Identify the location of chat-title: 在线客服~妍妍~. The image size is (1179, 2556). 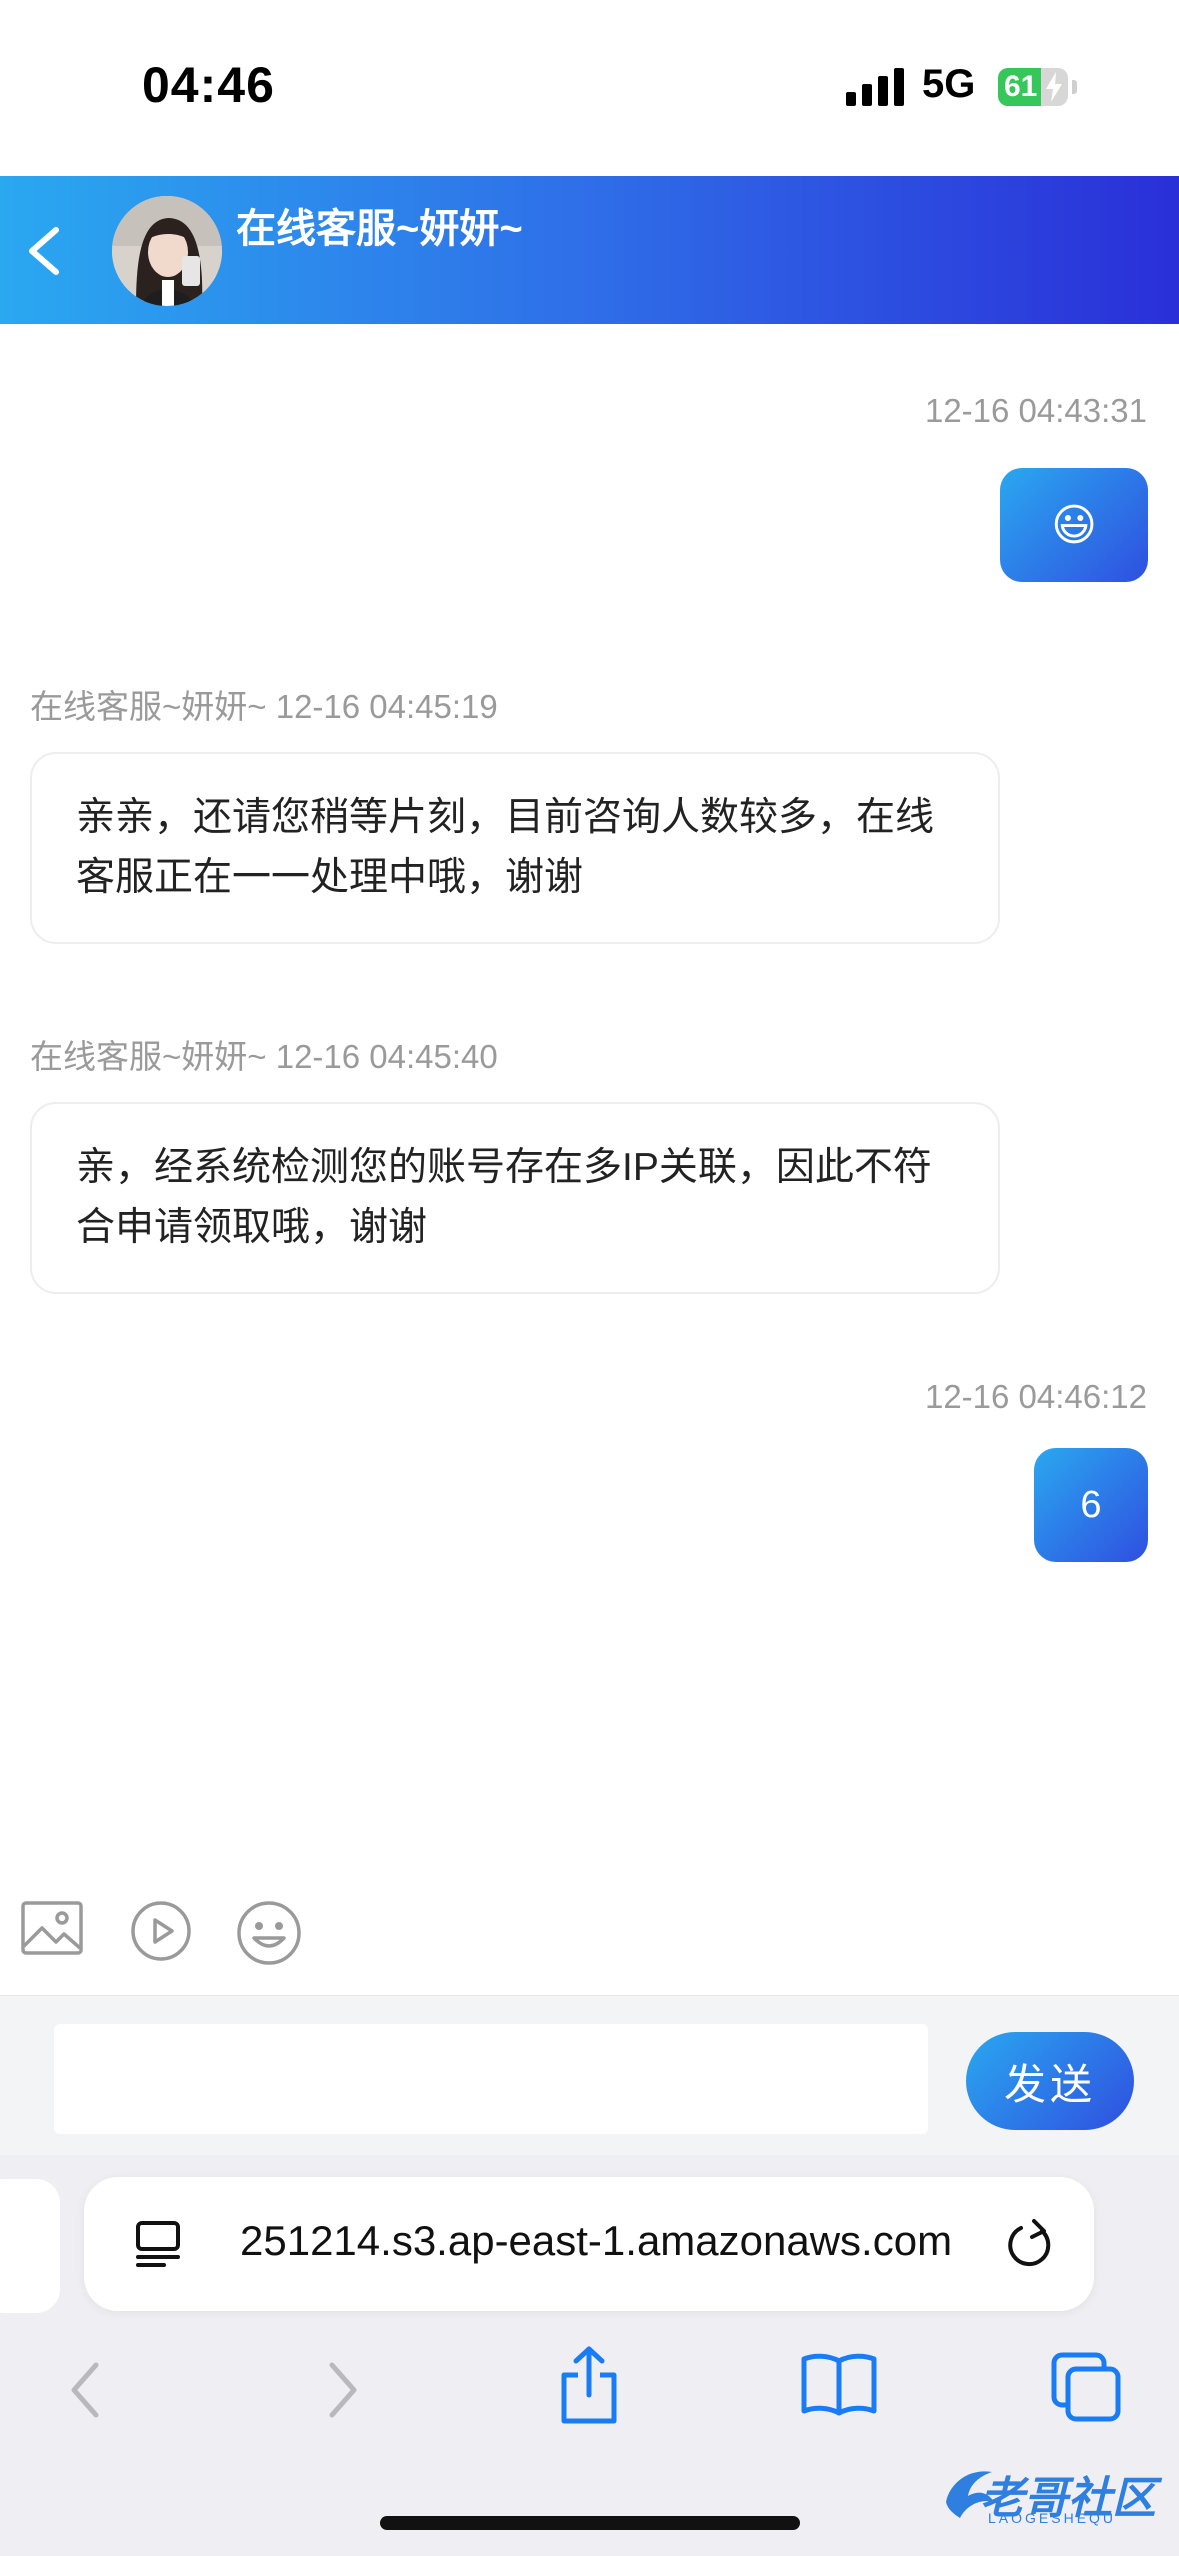
(379, 229).